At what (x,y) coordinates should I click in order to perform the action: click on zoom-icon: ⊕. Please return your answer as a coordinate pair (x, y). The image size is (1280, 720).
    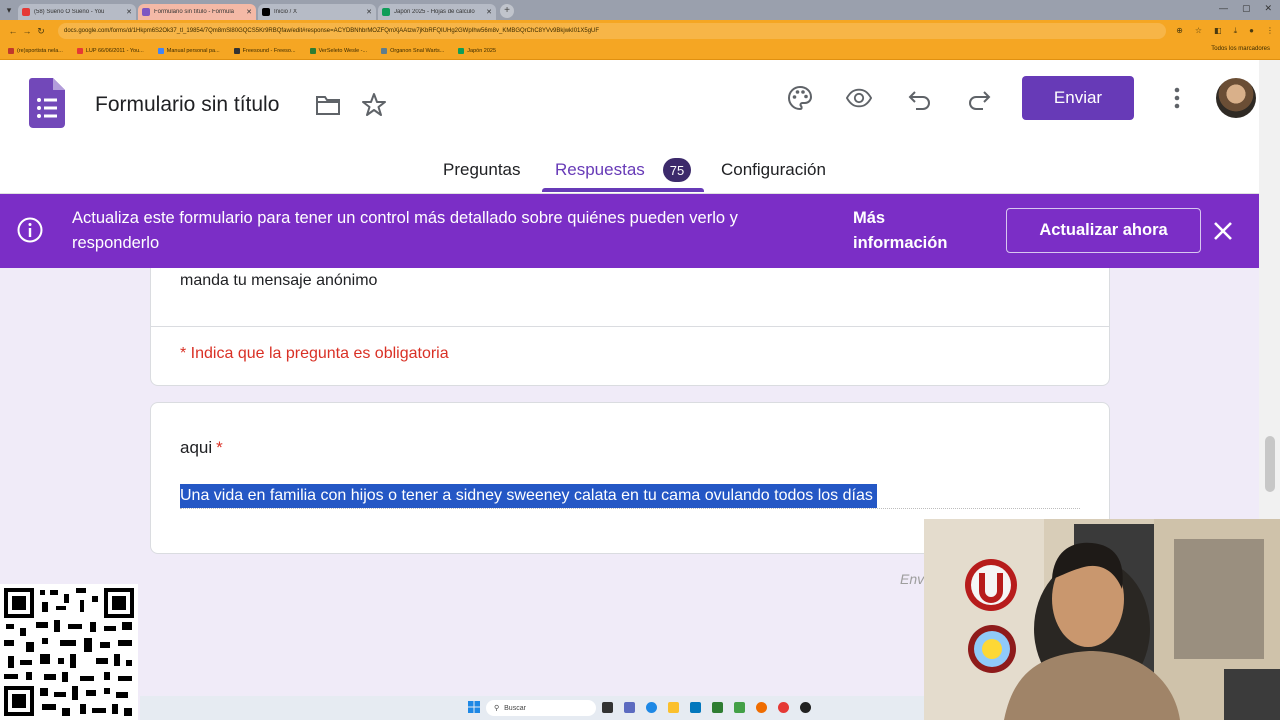
    Looking at the image, I should click on (1179, 31).